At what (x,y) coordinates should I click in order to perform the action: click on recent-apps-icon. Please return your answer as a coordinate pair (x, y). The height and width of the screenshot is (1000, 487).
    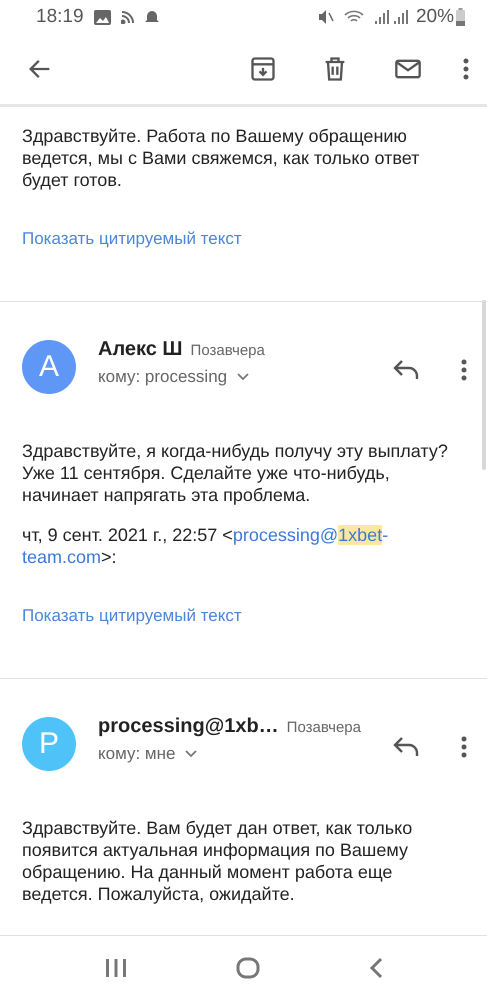
    Looking at the image, I should click on (115, 968).